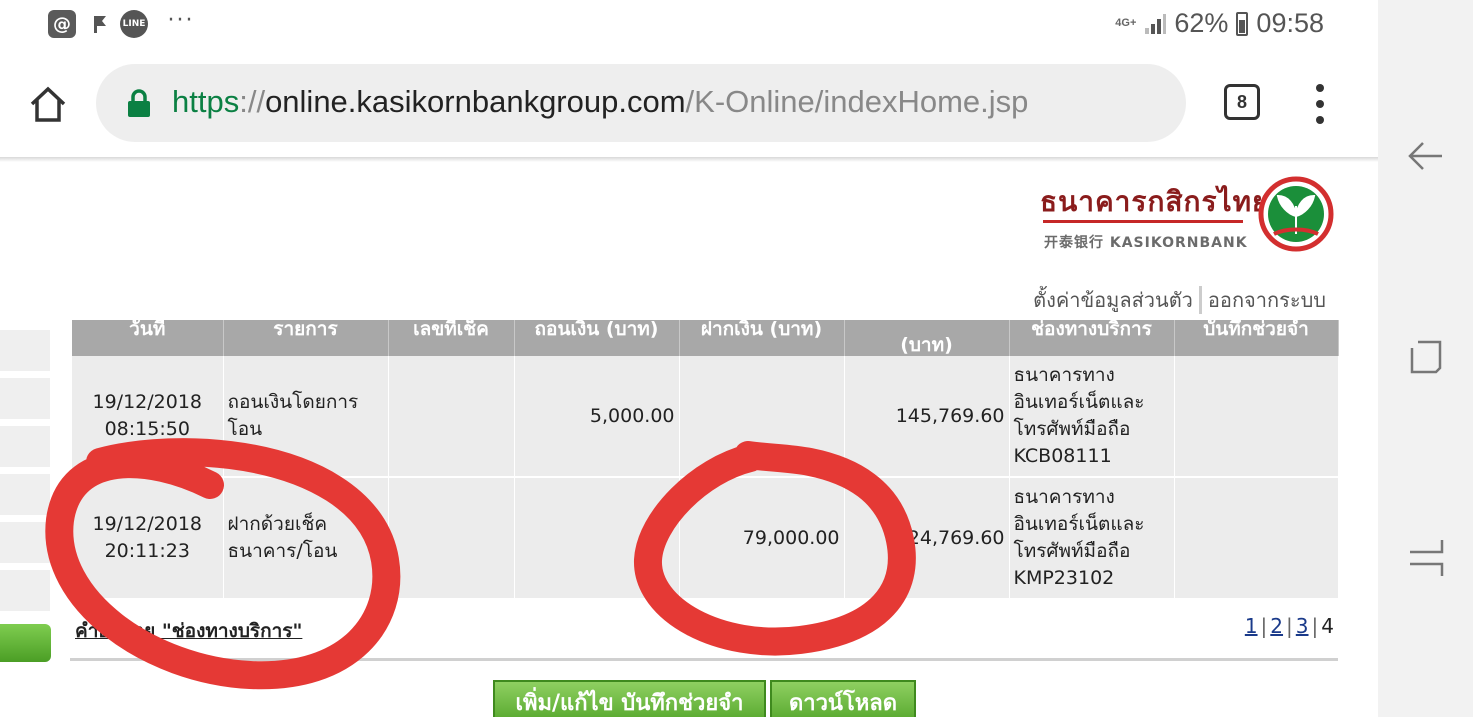 The width and height of the screenshot is (1473, 717). I want to click on page-link-2: 2, so click(1276, 626).